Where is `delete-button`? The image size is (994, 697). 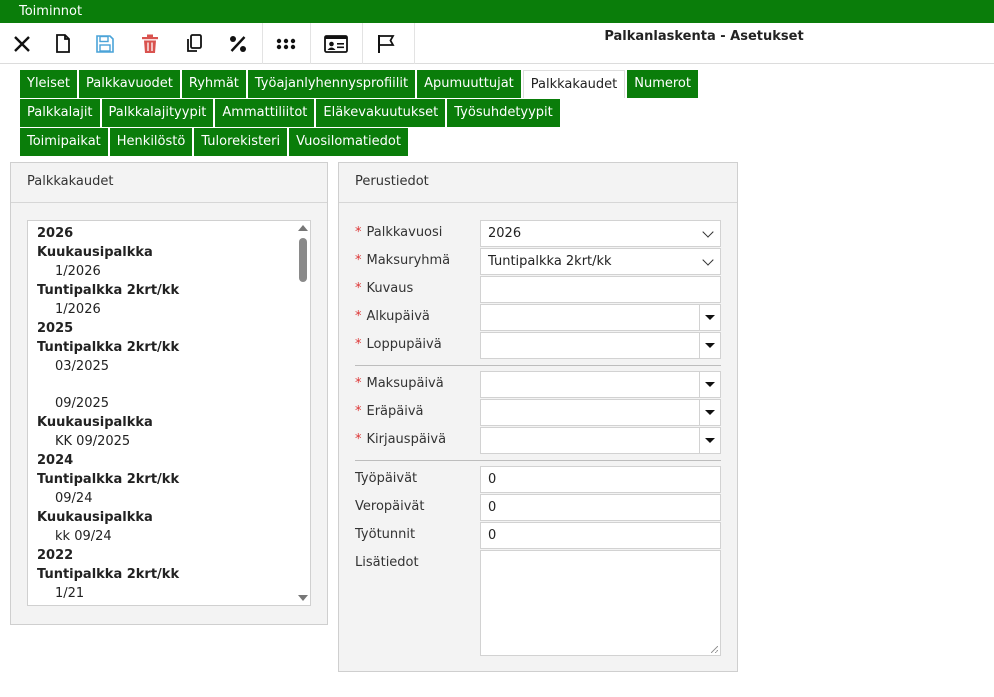 delete-button is located at coordinates (150, 43).